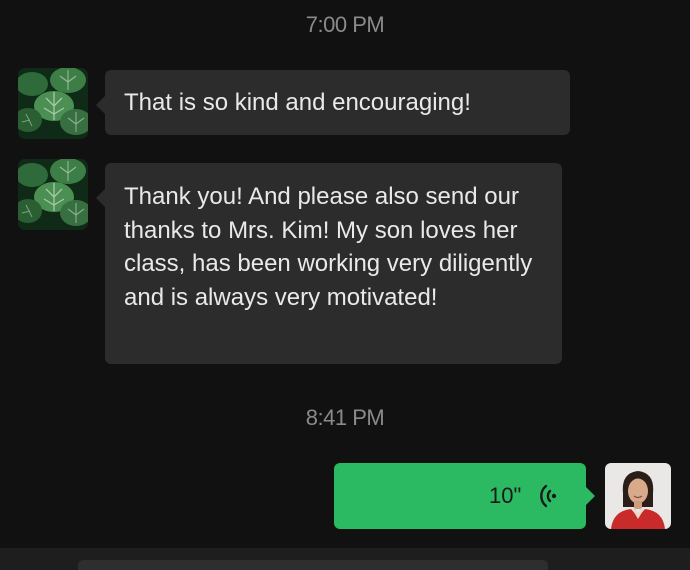 This screenshot has height=570, width=690. What do you see at coordinates (313, 565) in the screenshot?
I see `message-input-edge` at bounding box center [313, 565].